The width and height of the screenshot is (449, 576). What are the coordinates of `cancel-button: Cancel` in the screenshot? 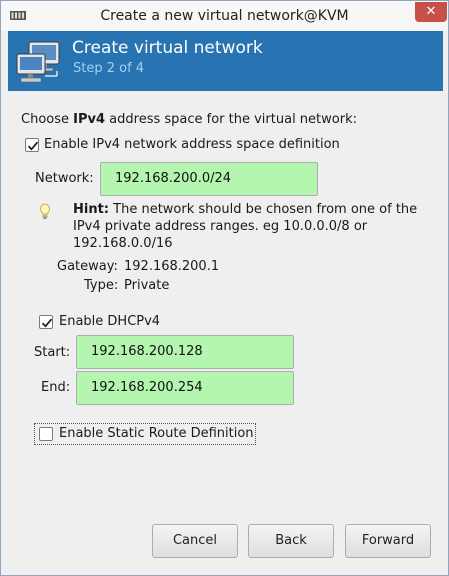 It's located at (195, 541).